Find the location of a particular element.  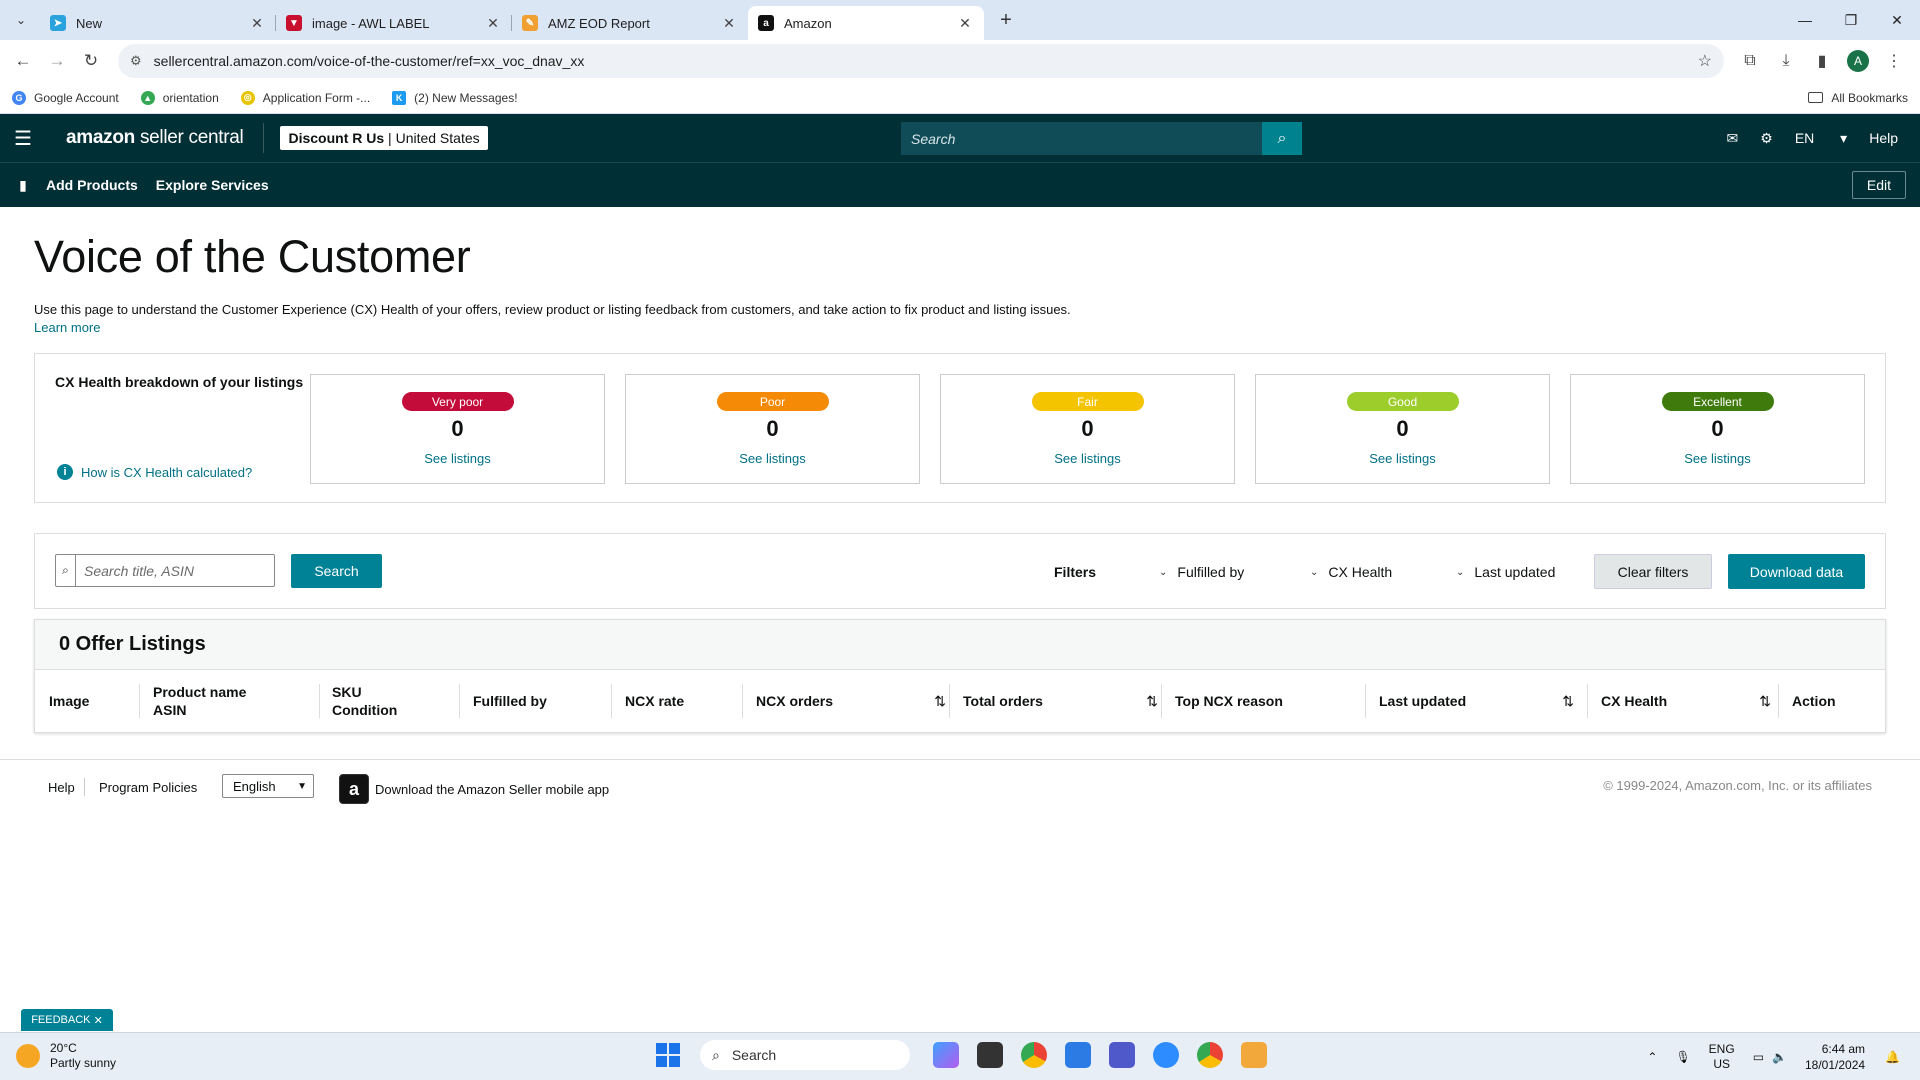

copilot-icon is located at coordinates (946, 1055).